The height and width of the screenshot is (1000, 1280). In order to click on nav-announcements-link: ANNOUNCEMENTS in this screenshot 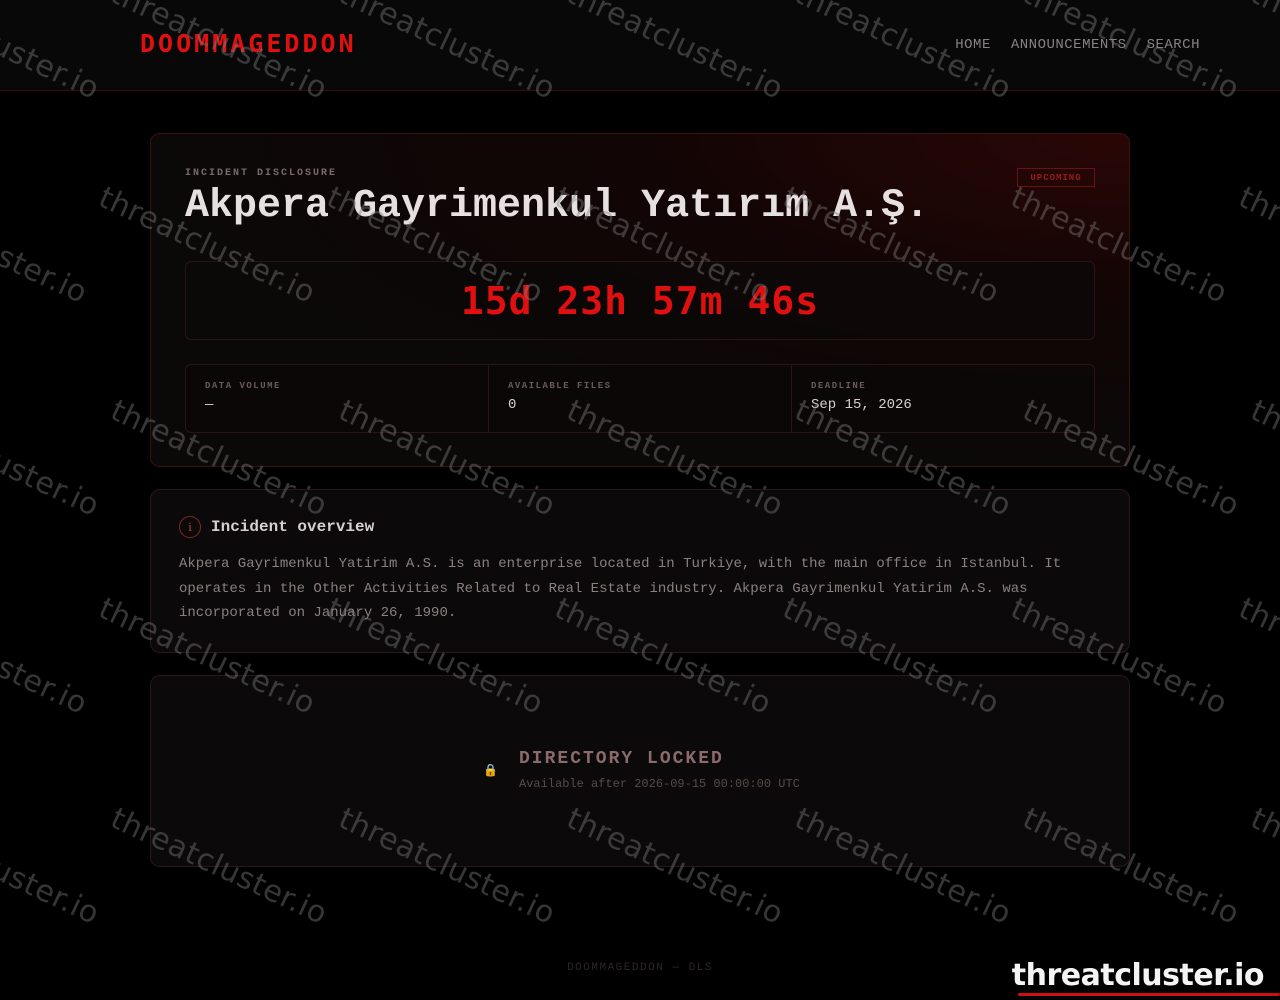, I will do `click(1069, 45)`.